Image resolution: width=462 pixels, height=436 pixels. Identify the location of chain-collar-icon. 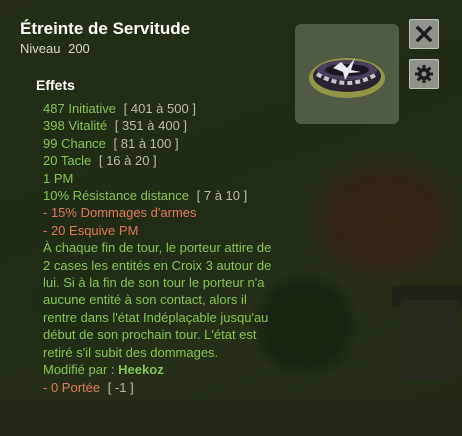
(347, 78).